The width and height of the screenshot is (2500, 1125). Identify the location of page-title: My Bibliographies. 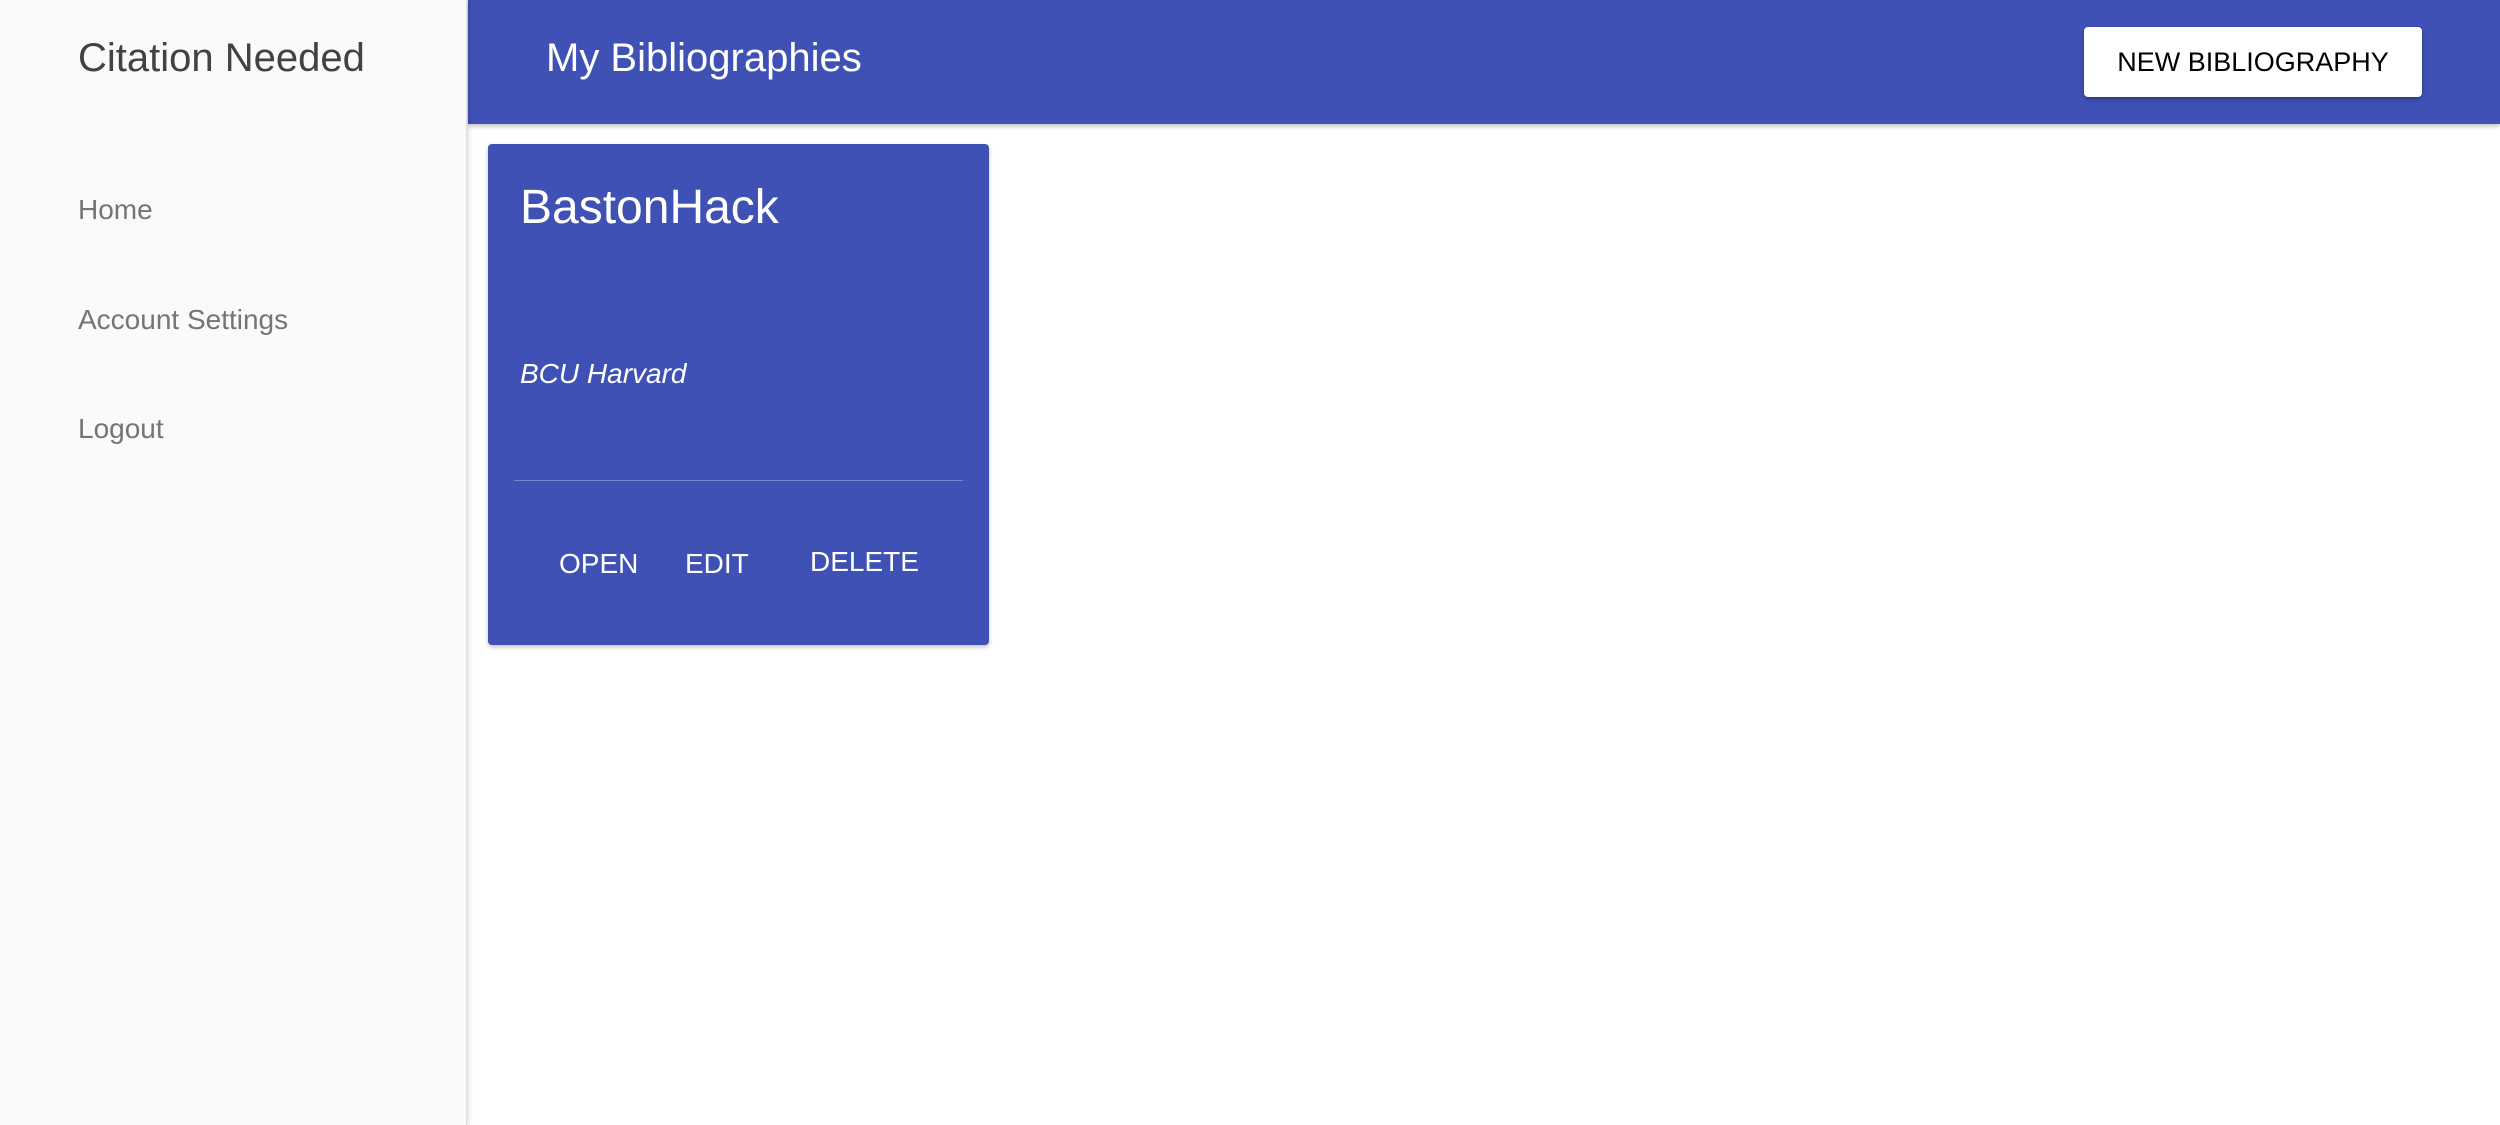
(704, 58).